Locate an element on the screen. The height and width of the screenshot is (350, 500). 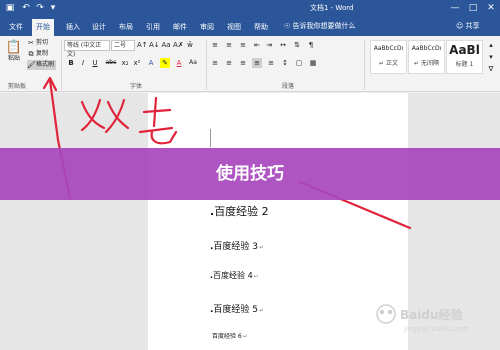
svg-text: Baidu经验 is located at coordinates (431, 314).